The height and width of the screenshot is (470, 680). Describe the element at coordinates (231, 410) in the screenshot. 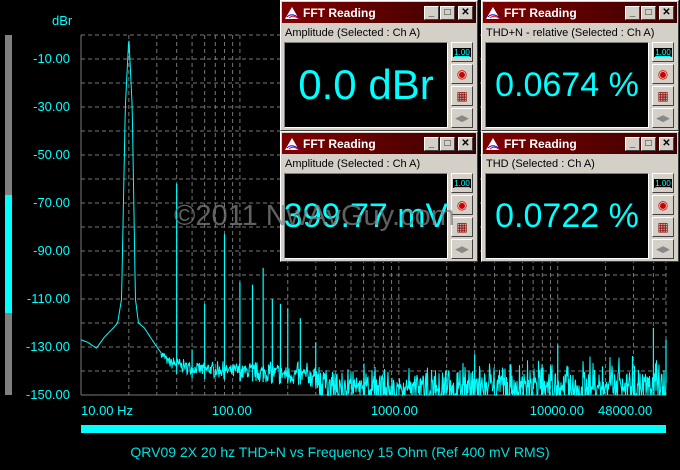

I see `x-tick-label: 100.00` at that location.